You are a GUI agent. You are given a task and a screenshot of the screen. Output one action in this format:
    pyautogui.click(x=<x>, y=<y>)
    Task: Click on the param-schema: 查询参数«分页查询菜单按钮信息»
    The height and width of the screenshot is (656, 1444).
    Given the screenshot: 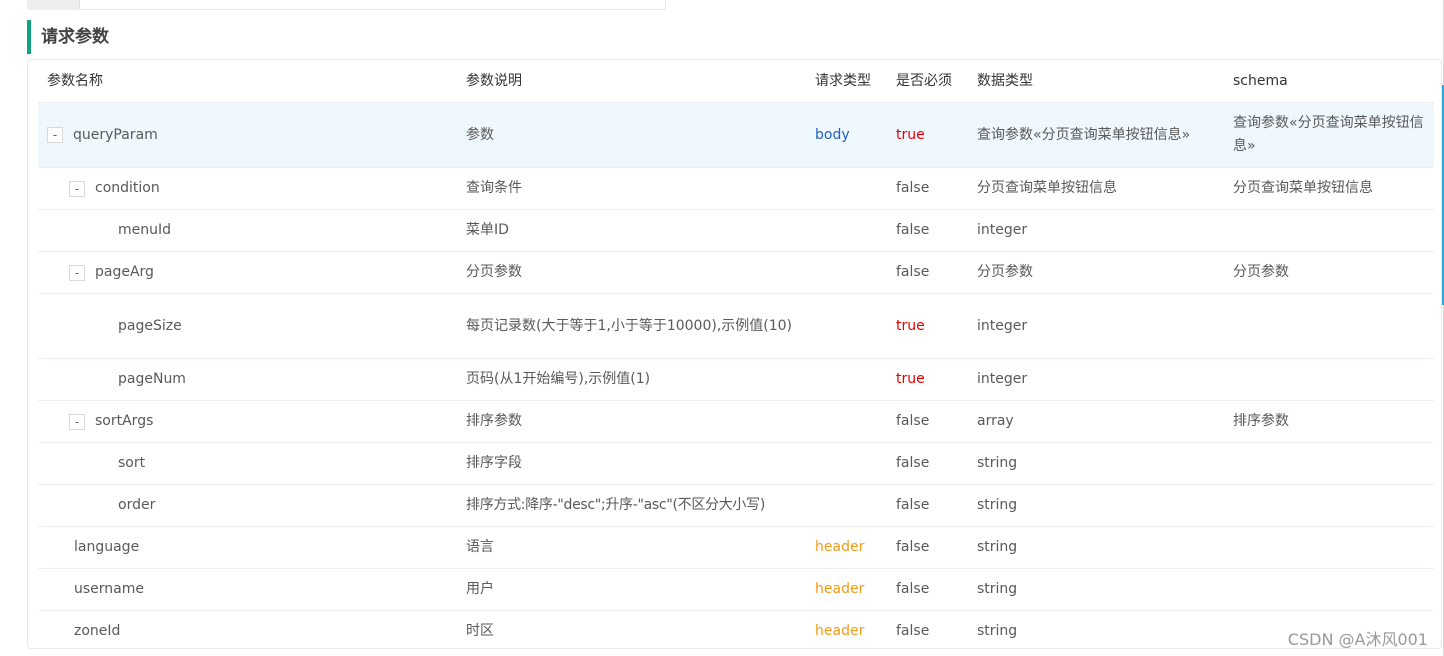 What is the action you would take?
    pyautogui.click(x=1332, y=135)
    